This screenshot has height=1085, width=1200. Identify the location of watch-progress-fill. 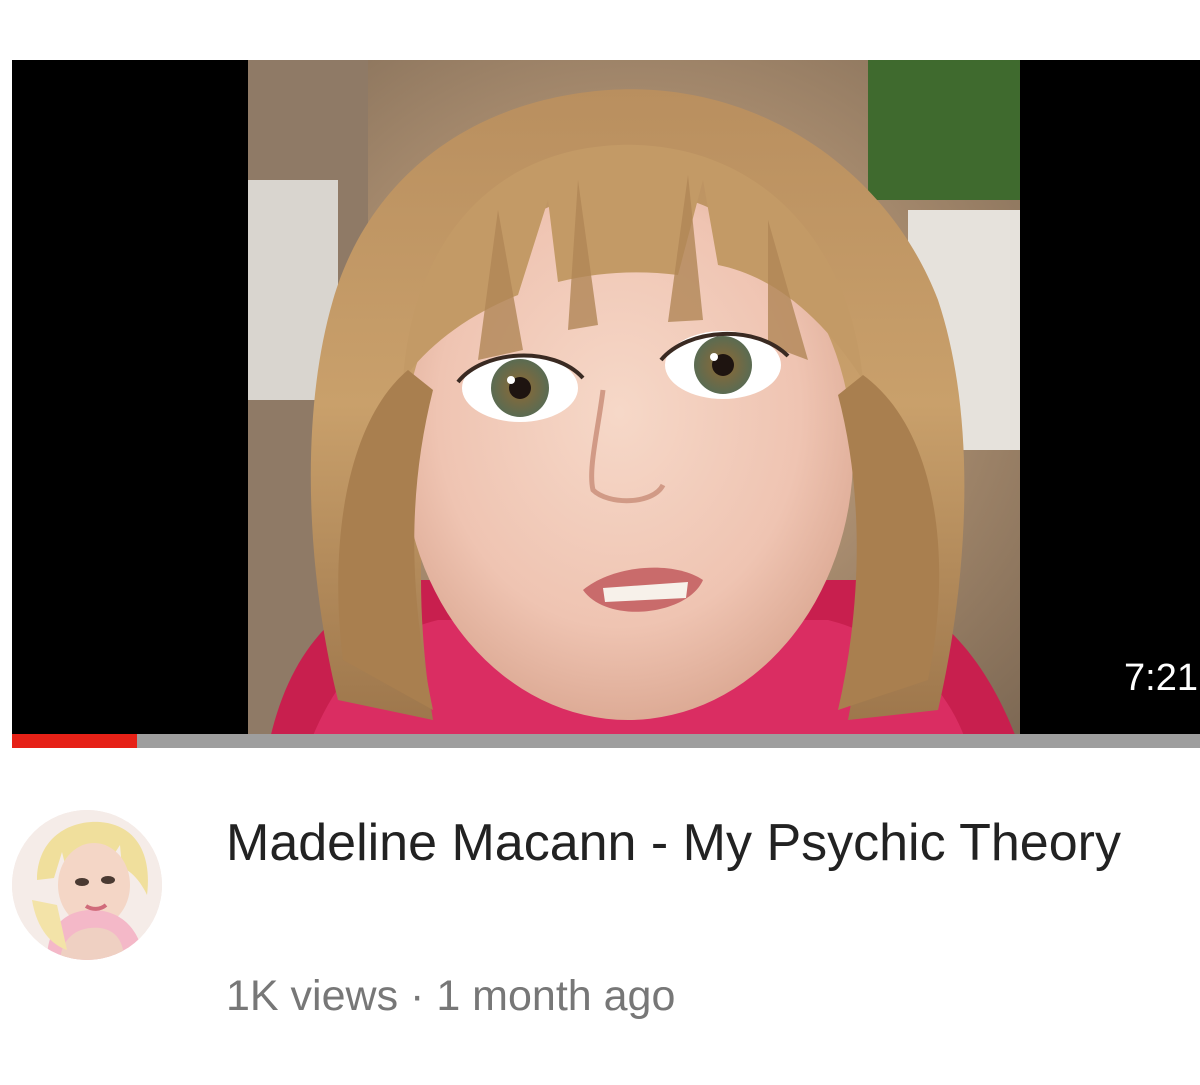
(74, 741).